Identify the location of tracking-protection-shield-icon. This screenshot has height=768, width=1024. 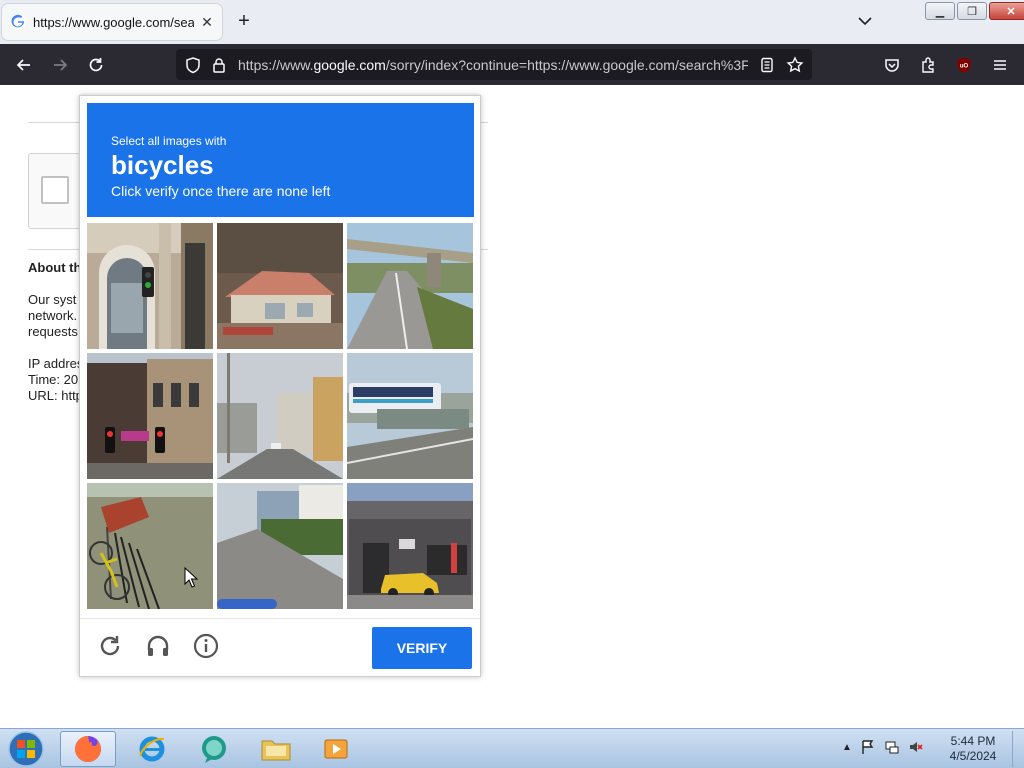
(193, 65).